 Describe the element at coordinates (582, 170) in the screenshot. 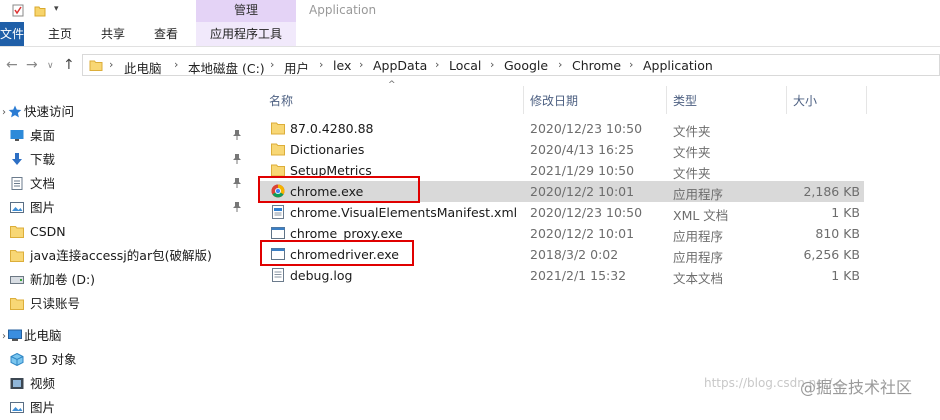

I see `file-date: 2021/1/29 10:50` at that location.